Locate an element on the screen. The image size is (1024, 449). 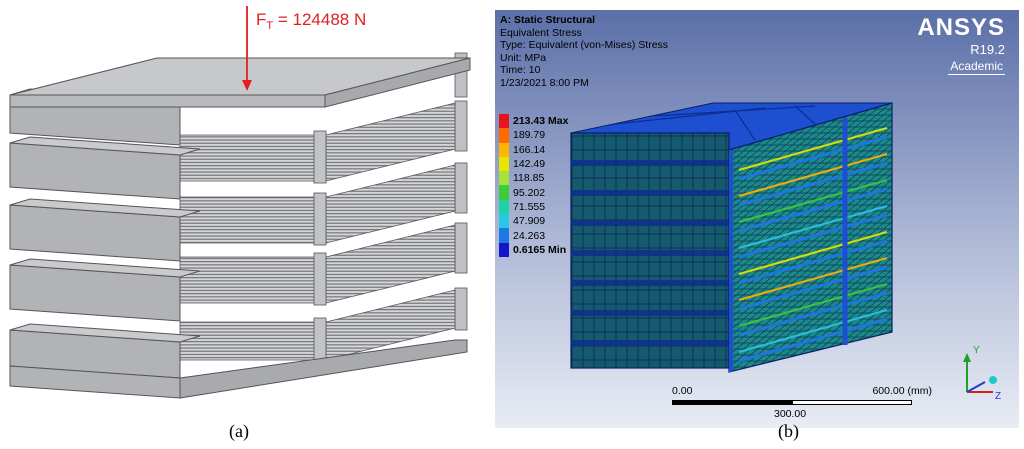
legend-row: 189.79 is located at coordinates (533, 135).